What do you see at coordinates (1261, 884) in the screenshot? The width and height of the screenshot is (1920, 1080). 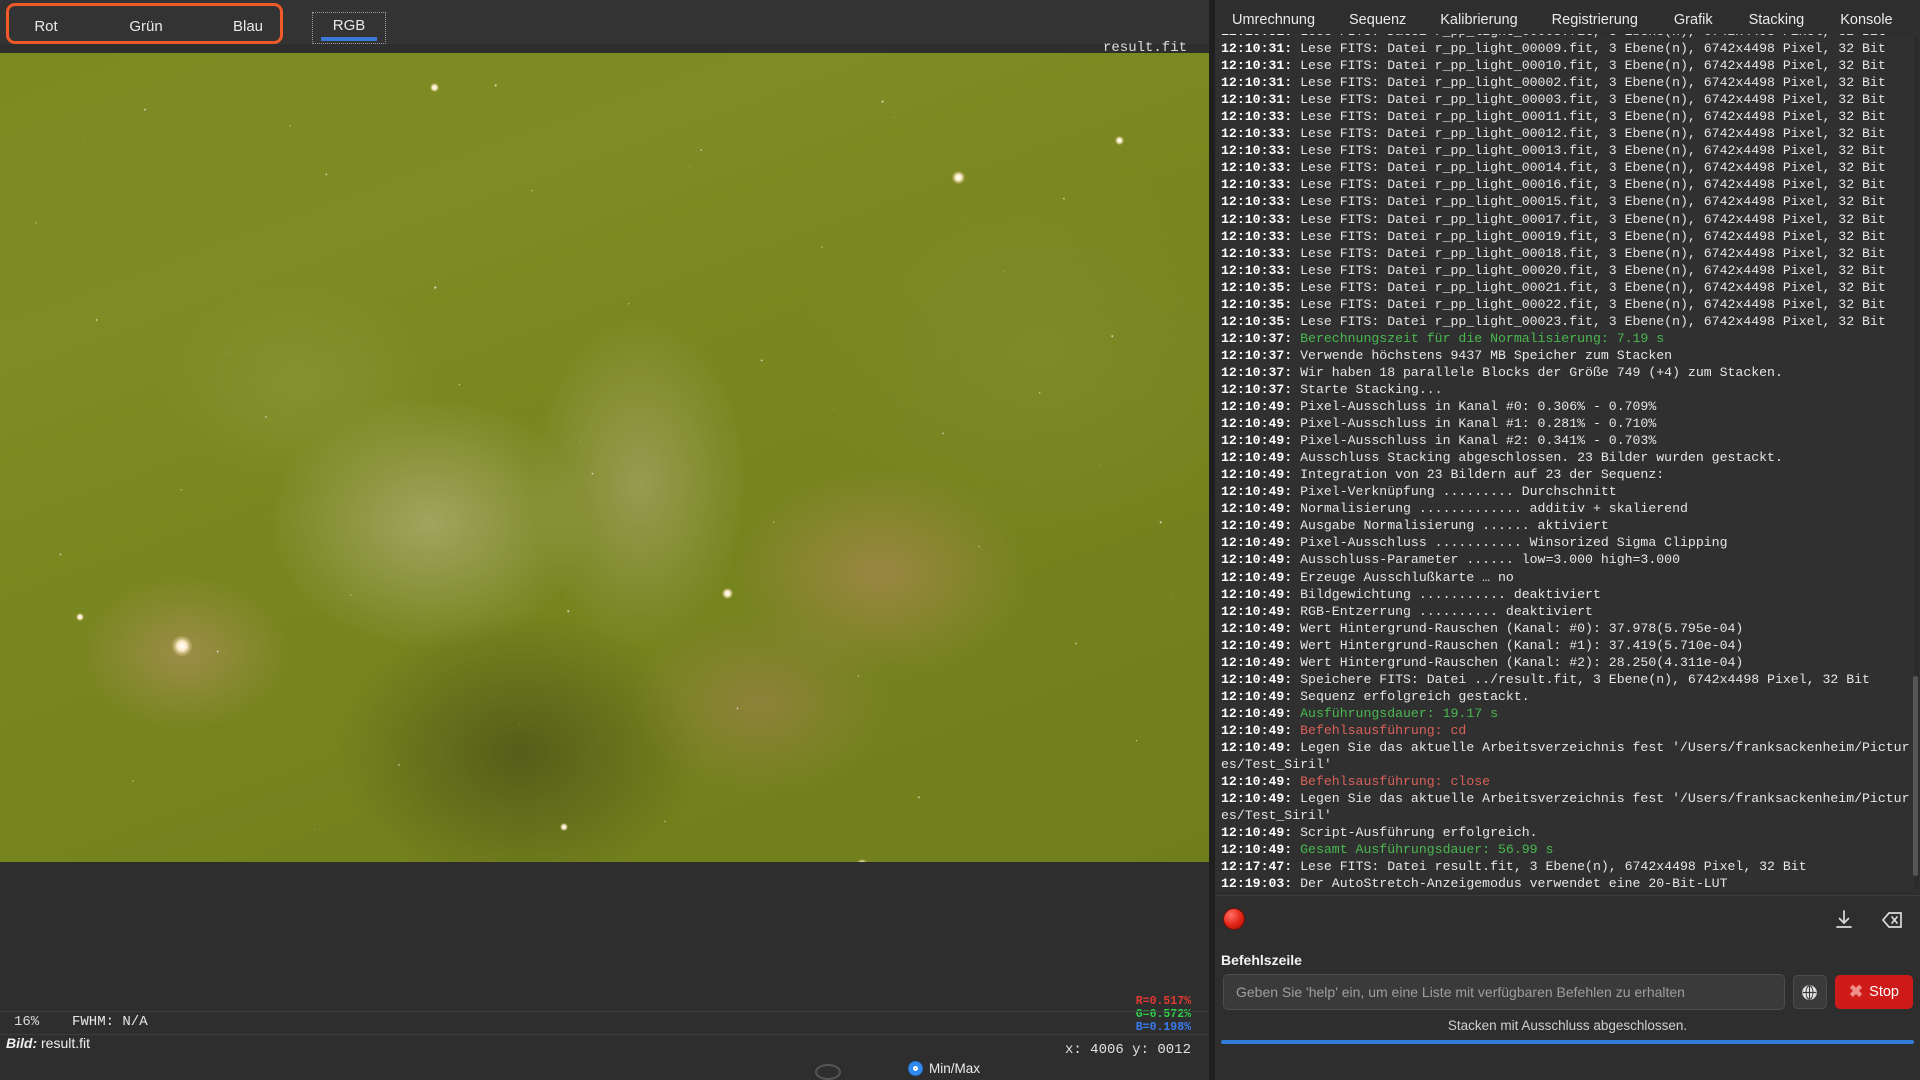 I see `console-log-timestamp: 12:19:03:` at bounding box center [1261, 884].